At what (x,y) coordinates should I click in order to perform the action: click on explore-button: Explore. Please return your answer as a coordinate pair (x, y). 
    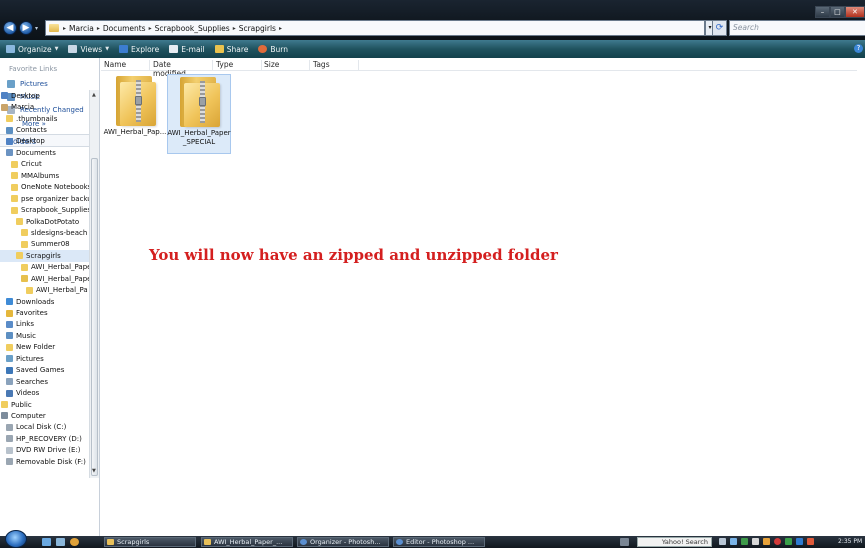
    Looking at the image, I should click on (139, 49).